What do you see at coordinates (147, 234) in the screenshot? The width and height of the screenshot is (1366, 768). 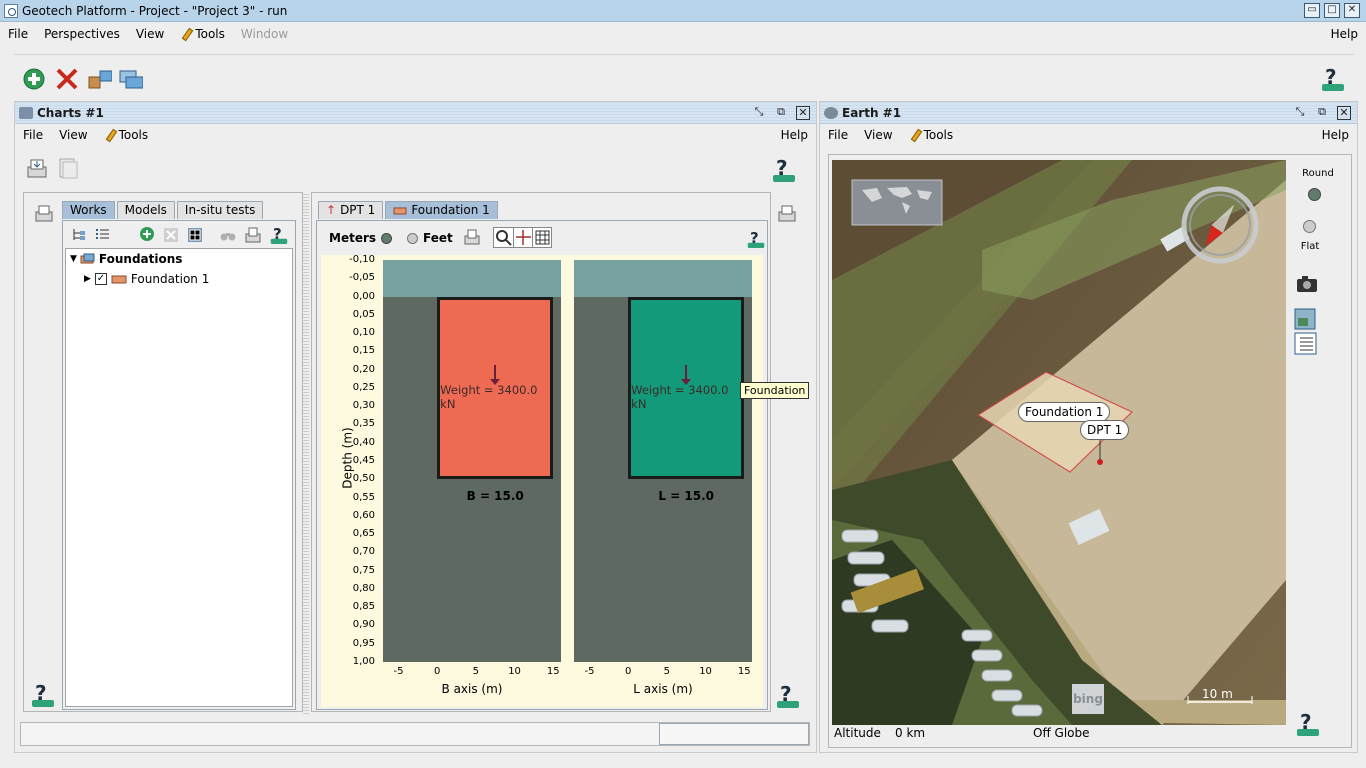 I see `add-item-icon` at bounding box center [147, 234].